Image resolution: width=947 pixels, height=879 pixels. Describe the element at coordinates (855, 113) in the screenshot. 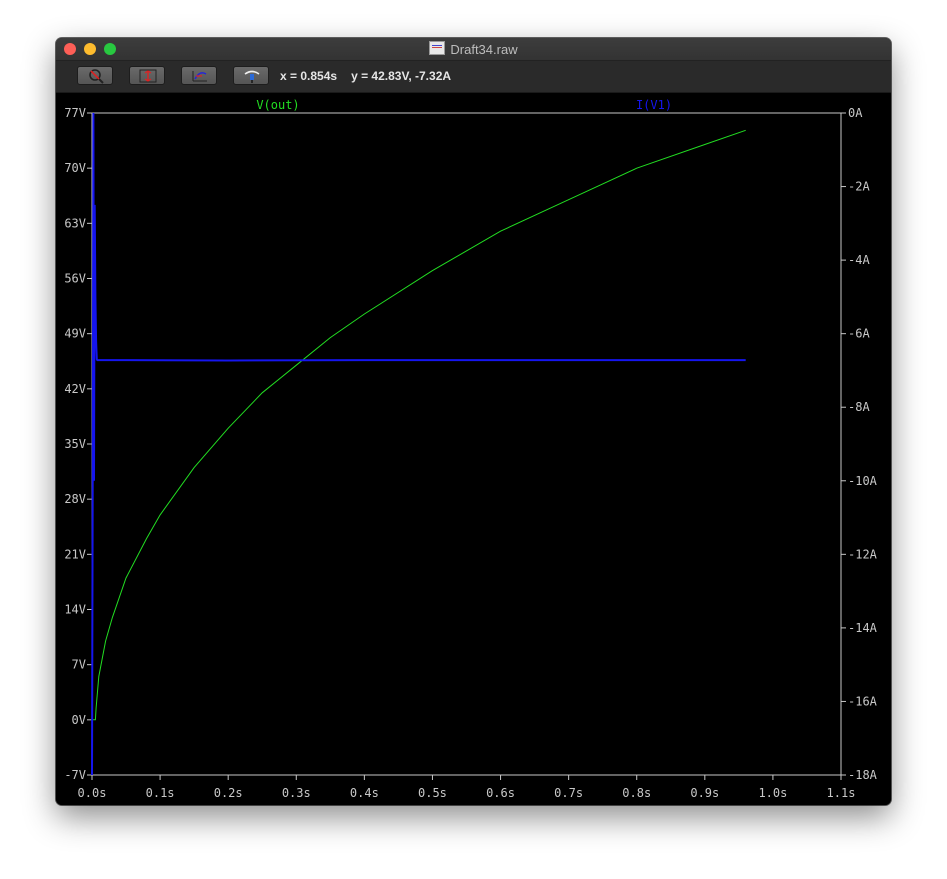

I see `right-tick-label: 0A` at that location.